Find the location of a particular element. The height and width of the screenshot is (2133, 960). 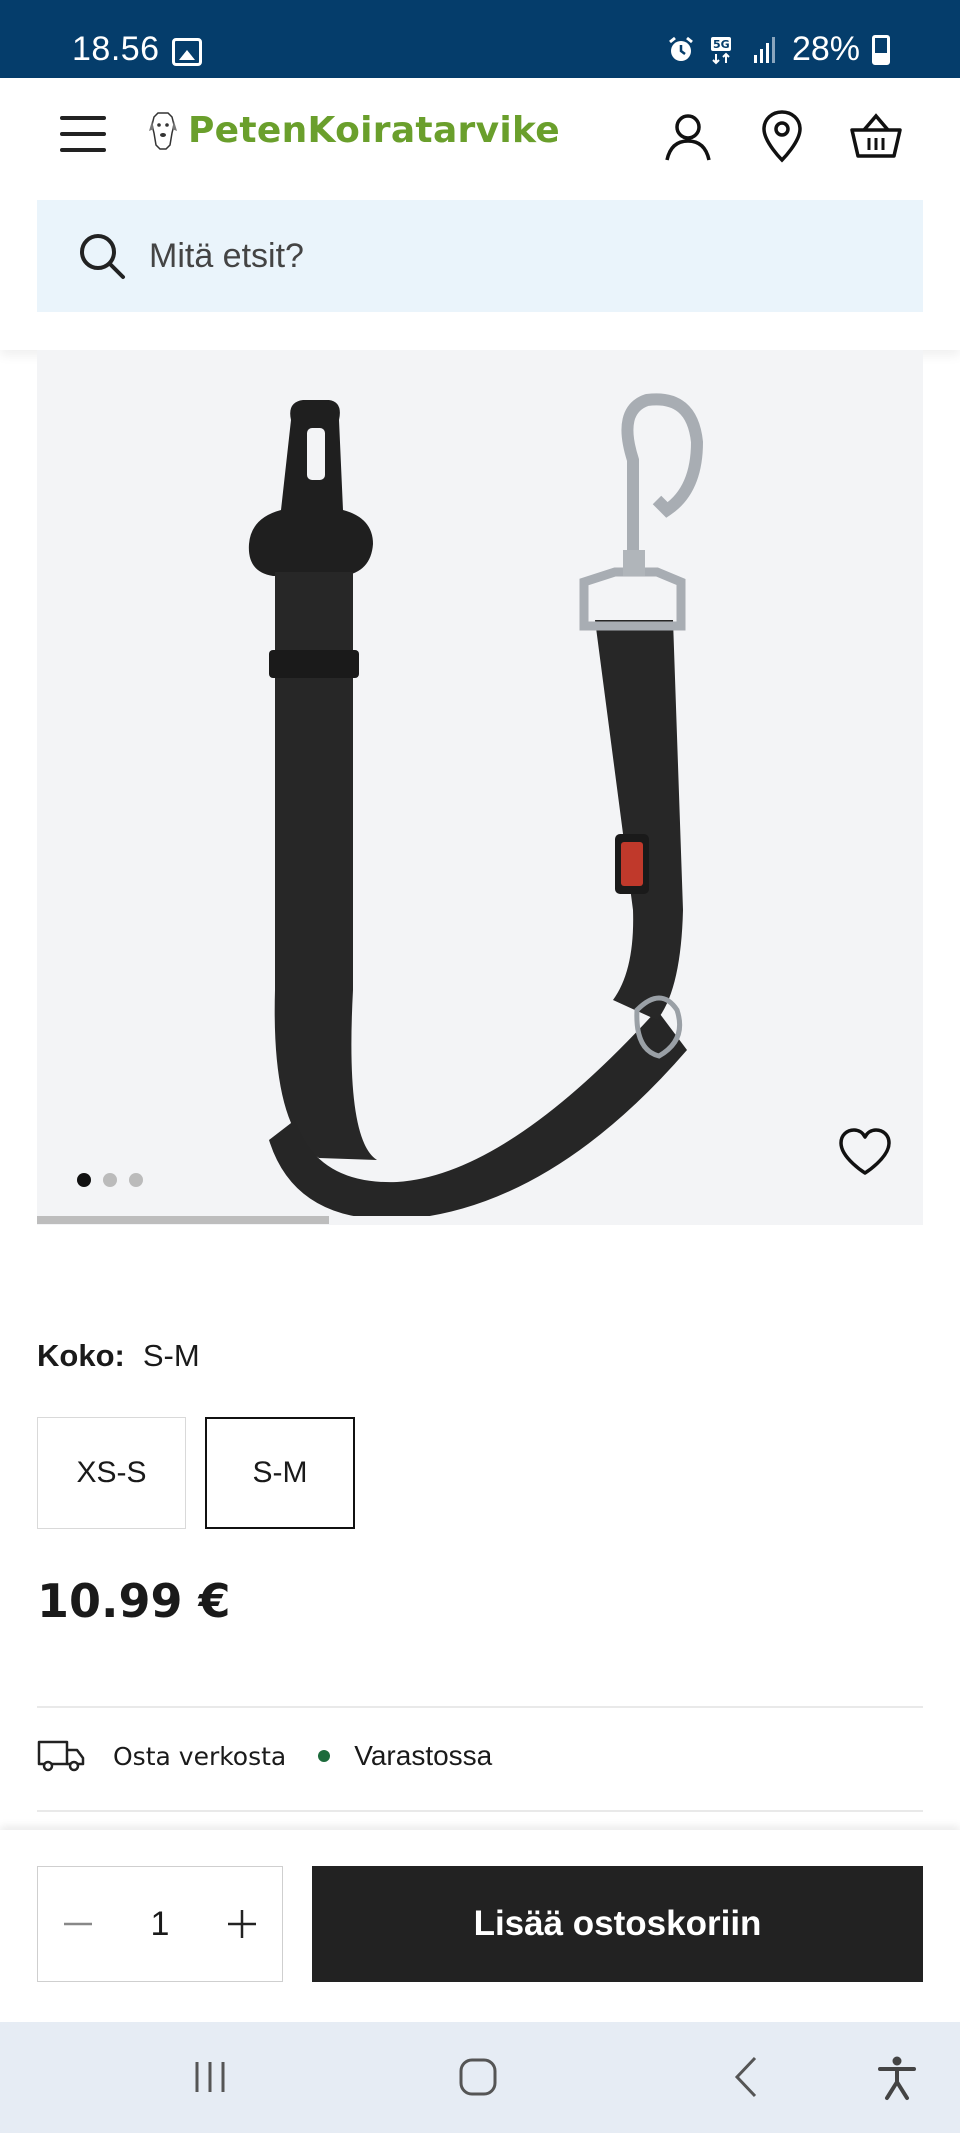

gallery-dots is located at coordinates (110, 1180).